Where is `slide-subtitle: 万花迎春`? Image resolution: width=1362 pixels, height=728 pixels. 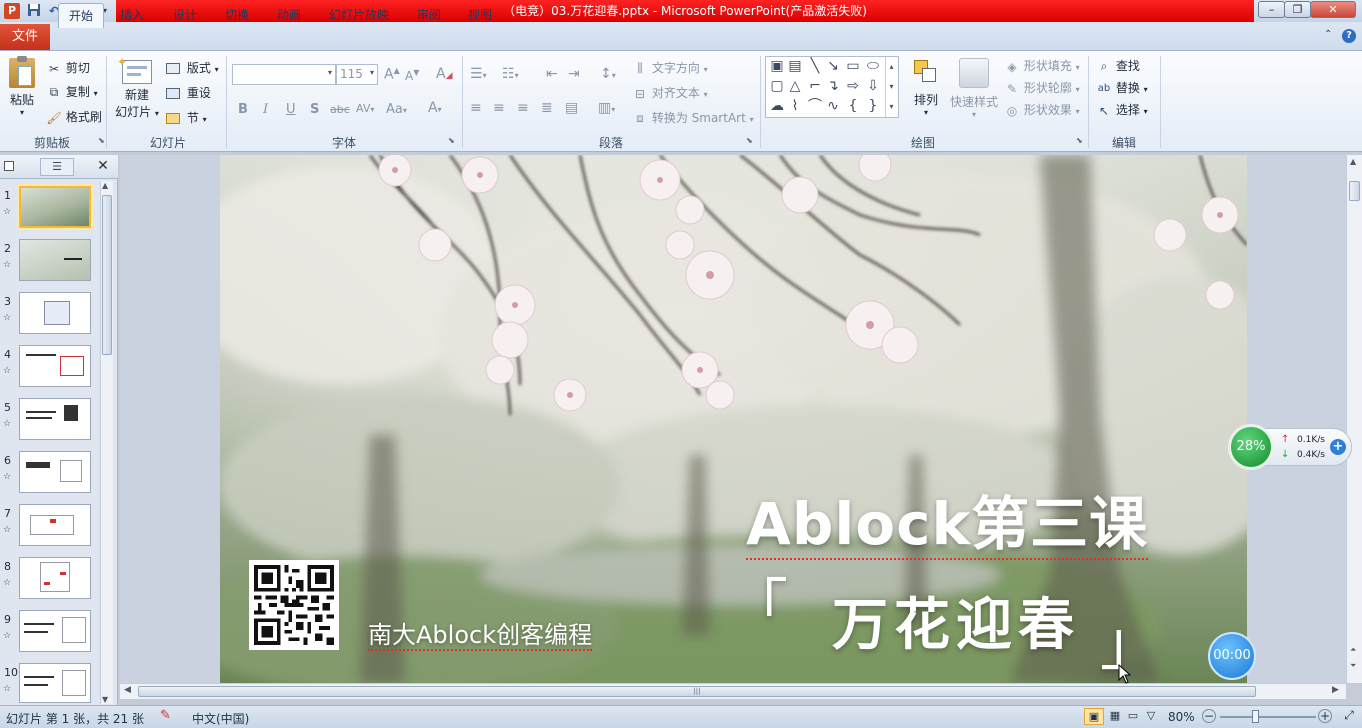 slide-subtitle: 万花迎春 is located at coordinates (956, 620).